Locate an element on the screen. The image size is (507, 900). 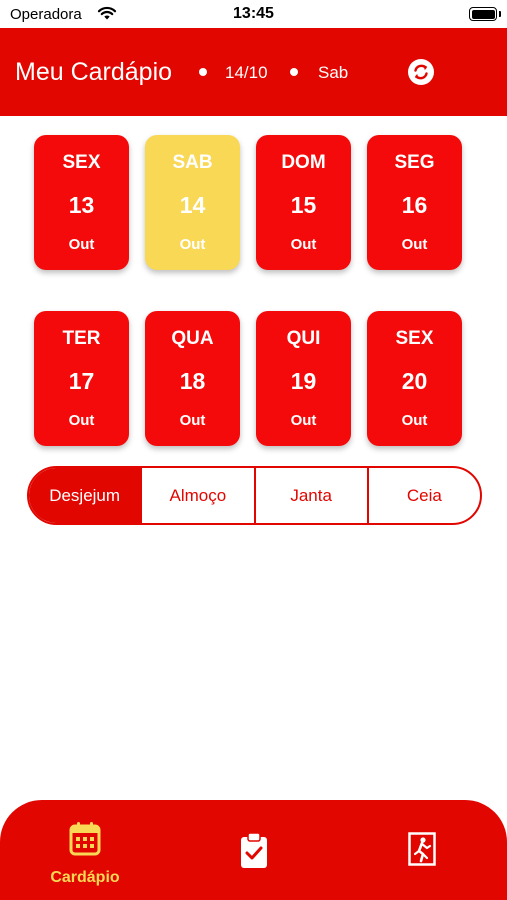
meal-segmented-control: Desjejum Almoço Janta Ceia is located at coordinates (254, 495).